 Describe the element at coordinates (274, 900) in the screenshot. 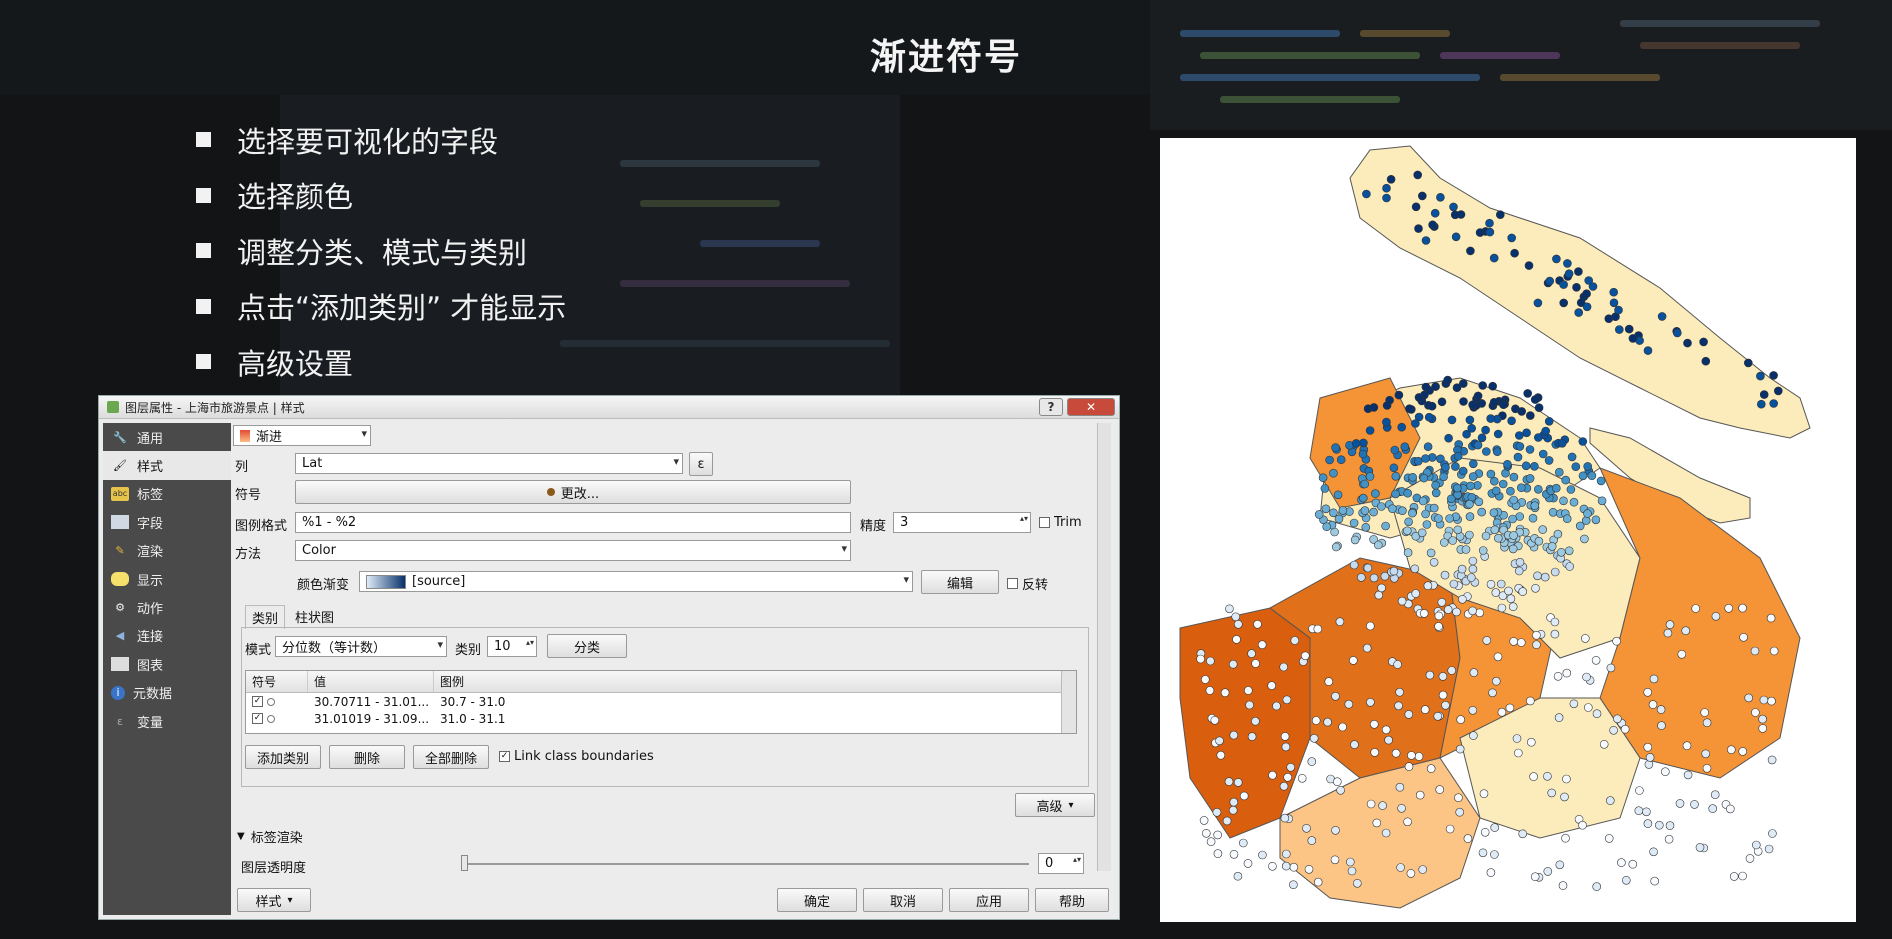

I see `style-menu-button: 样式 ▾` at that location.